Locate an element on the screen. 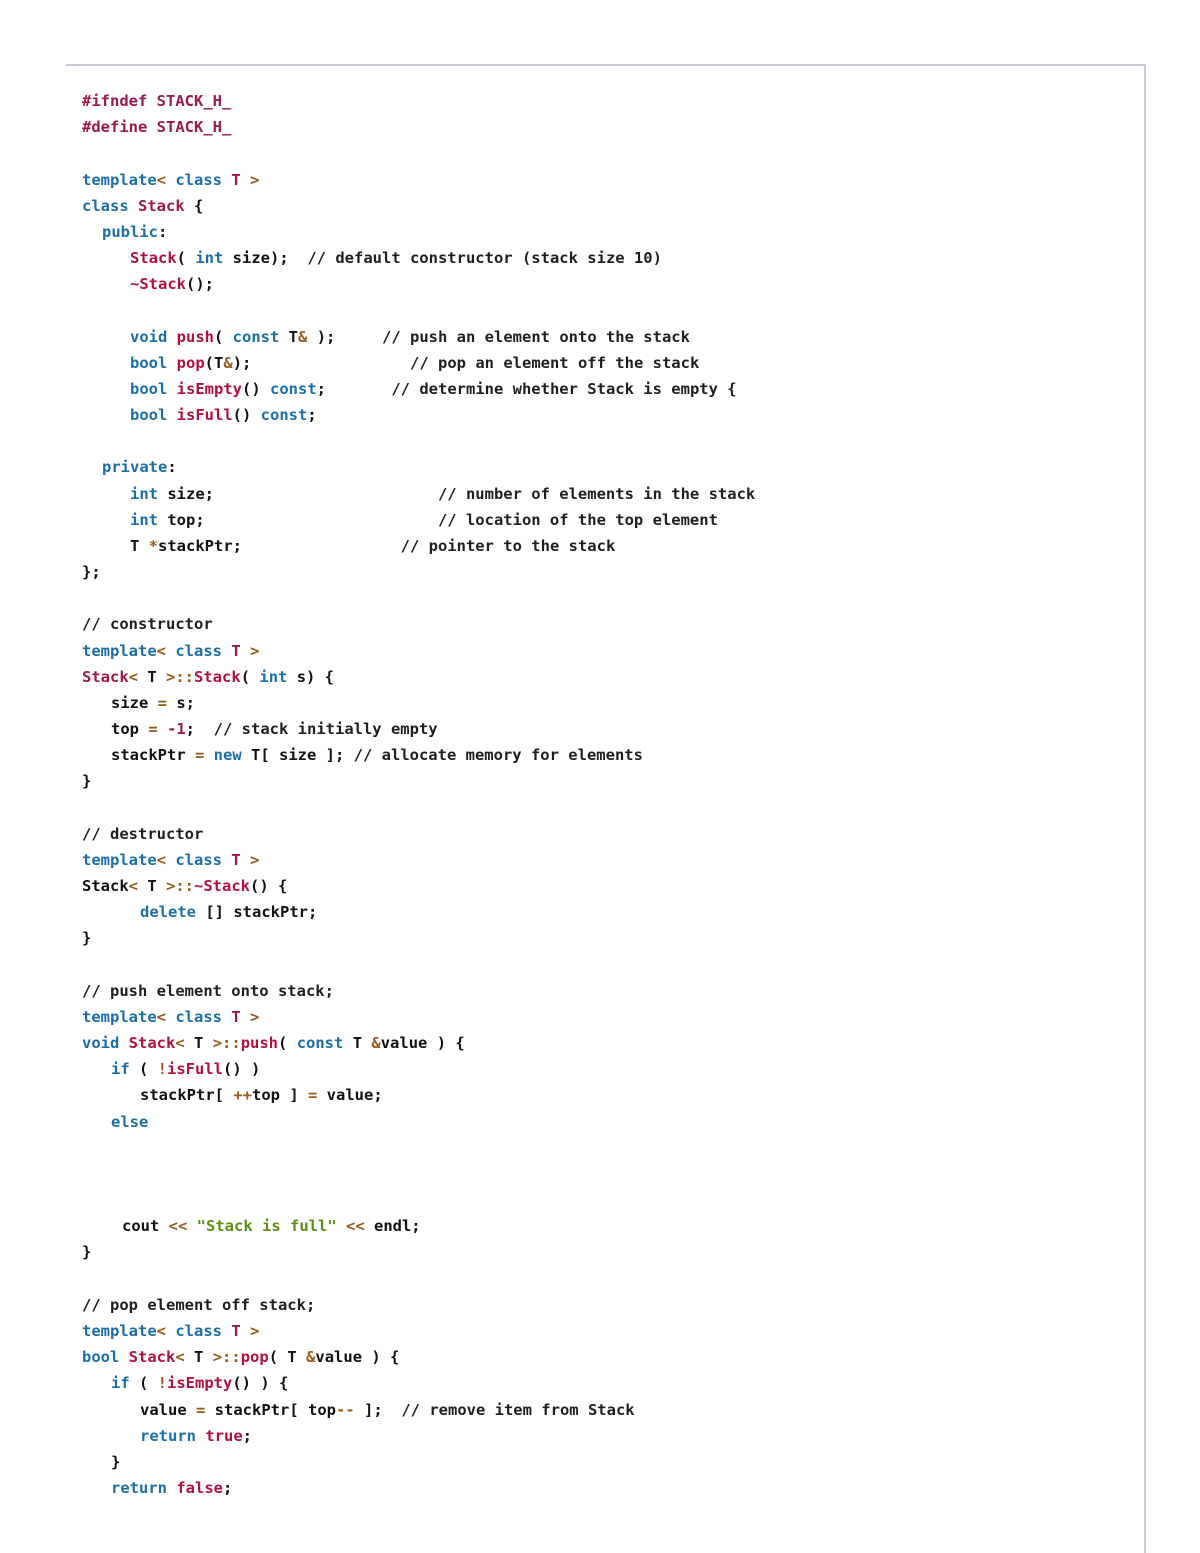  code-token: size); is located at coordinates (270, 258).